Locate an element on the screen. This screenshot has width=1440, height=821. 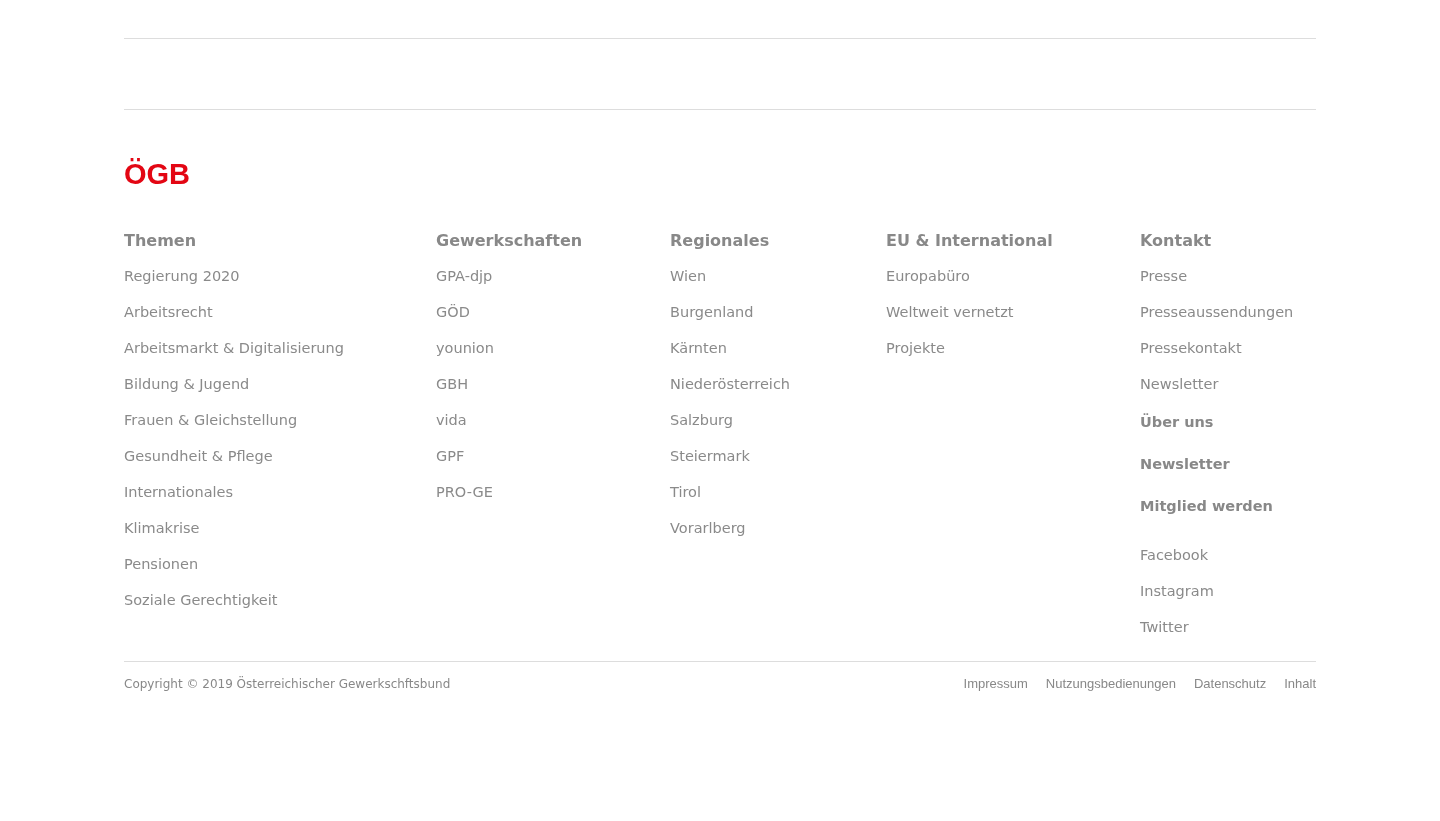
footer-link: GPF is located at coordinates (450, 464).